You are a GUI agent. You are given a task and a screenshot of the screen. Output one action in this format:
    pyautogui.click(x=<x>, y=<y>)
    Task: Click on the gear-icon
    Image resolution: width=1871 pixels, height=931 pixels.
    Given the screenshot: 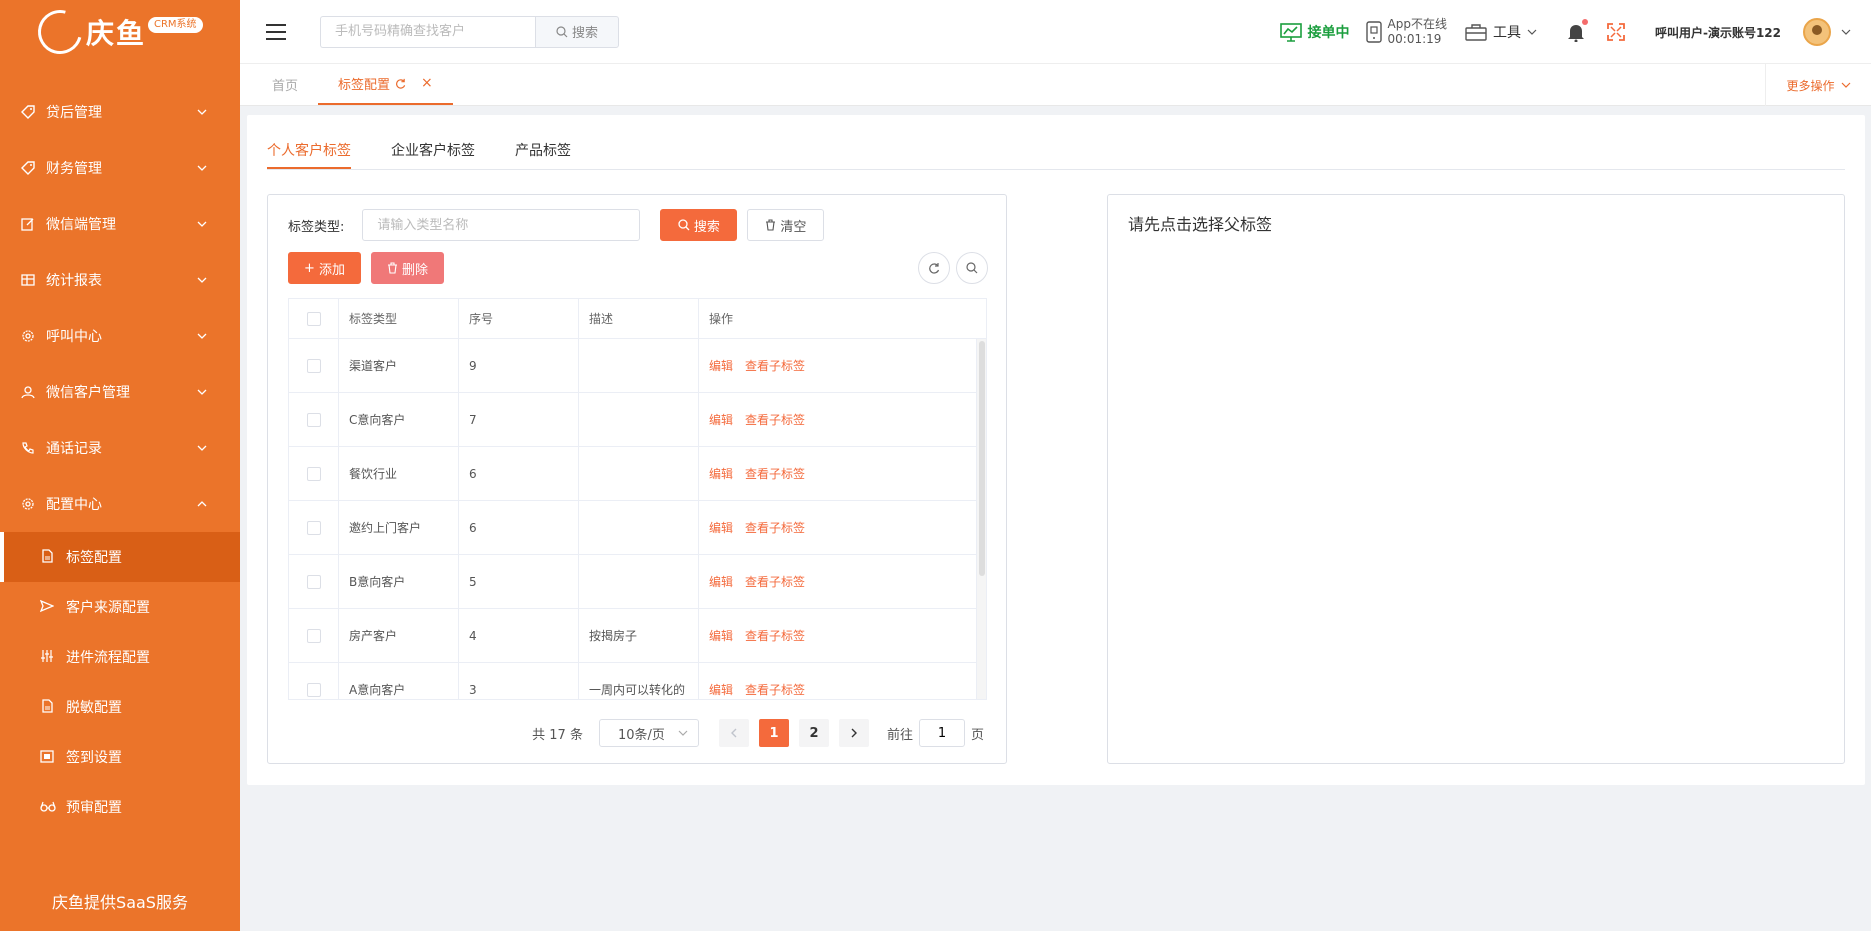 What is the action you would take?
    pyautogui.click(x=28, y=504)
    